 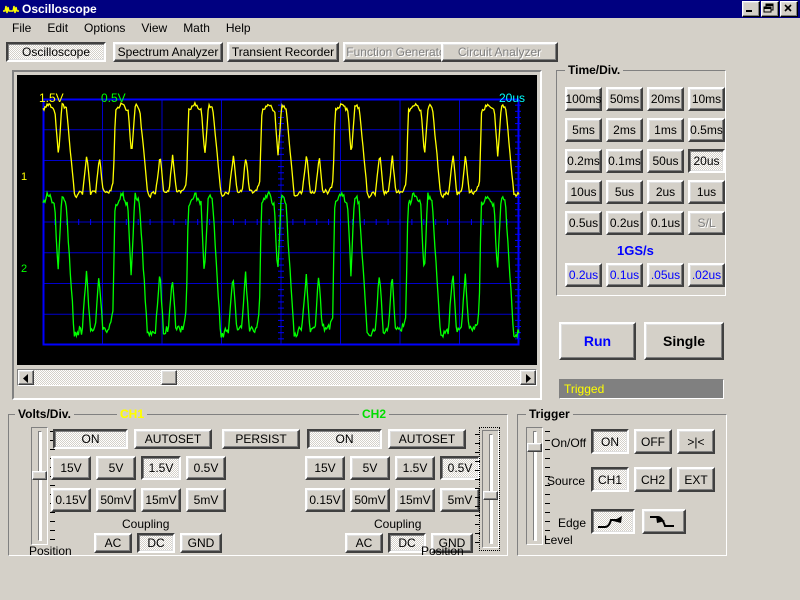 I want to click on ch2-range-5V: 5V, so click(x=370, y=468).